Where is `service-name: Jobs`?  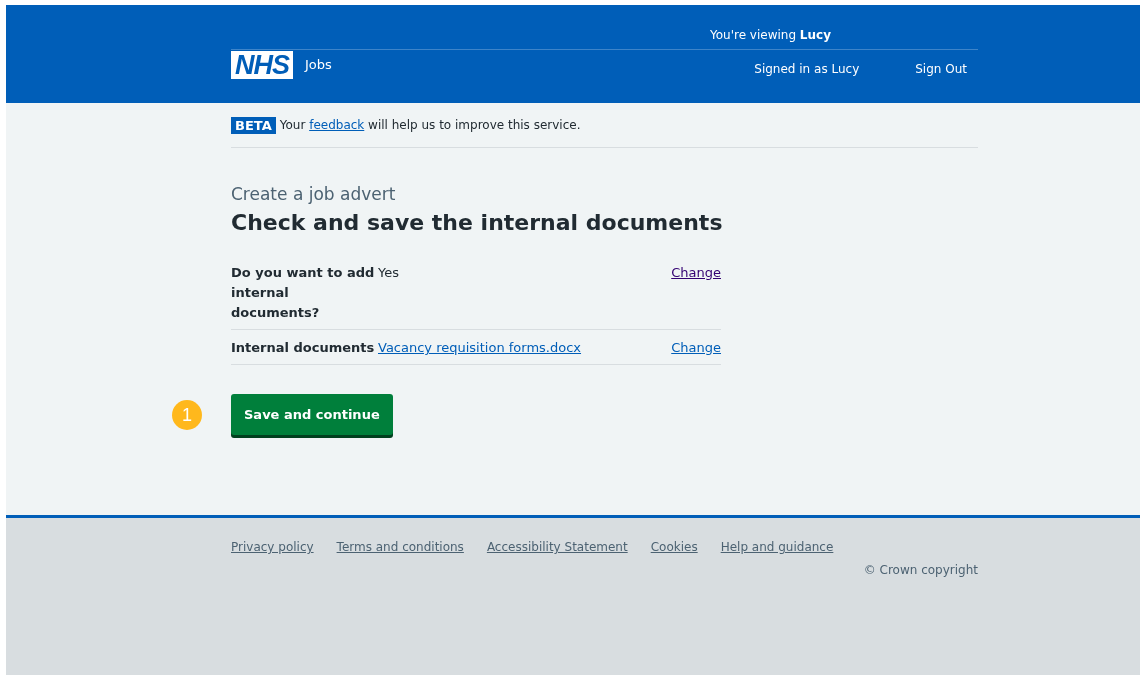
service-name: Jobs is located at coordinates (318, 64).